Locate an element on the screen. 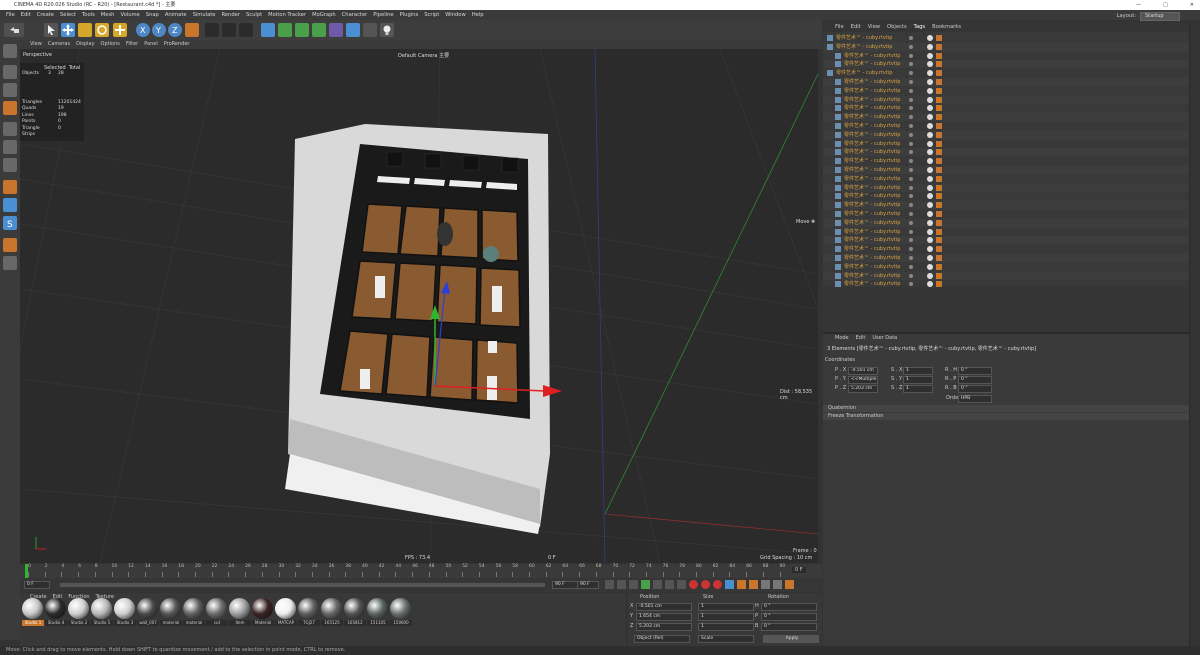  attribute-menu-mode: Mode is located at coordinates (842, 338).